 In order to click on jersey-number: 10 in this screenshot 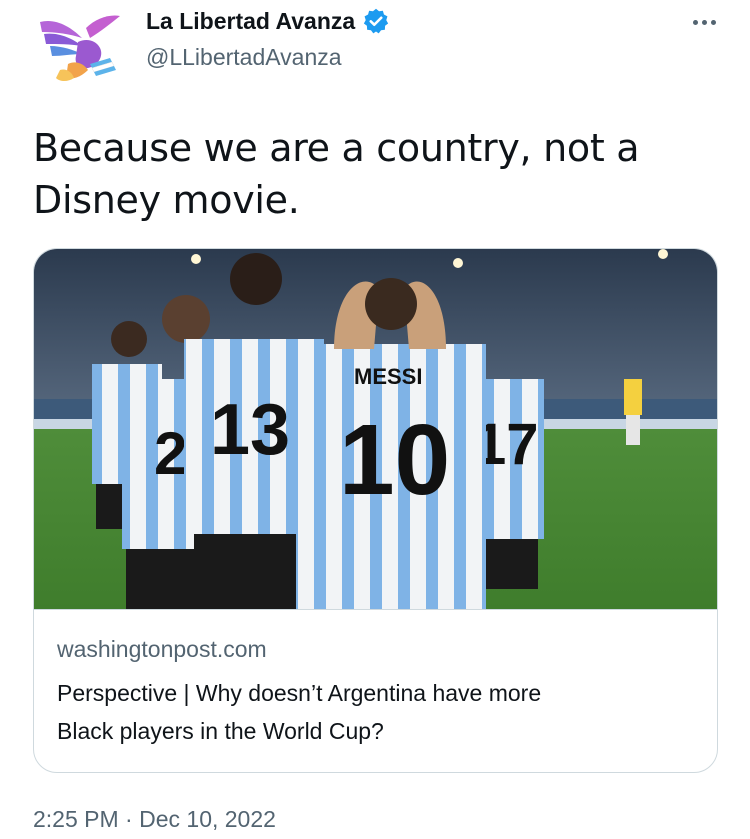, I will do `click(394, 460)`.